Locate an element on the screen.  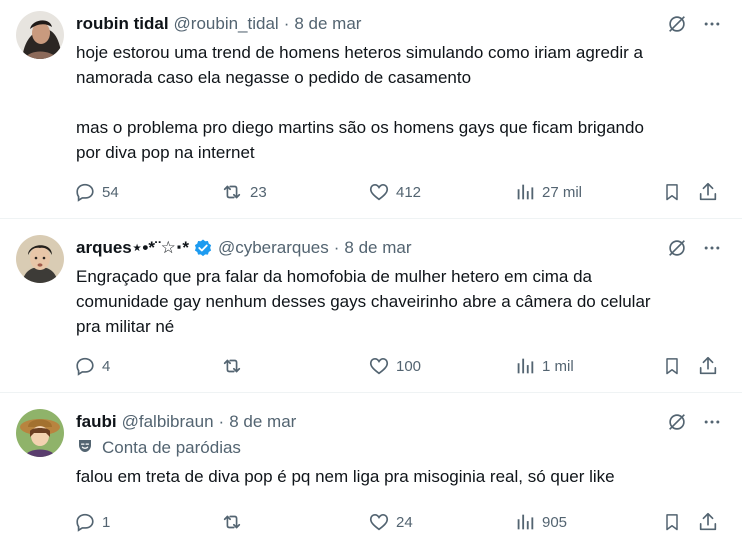
parody-label: Conta de paródias is located at coordinates (158, 448).